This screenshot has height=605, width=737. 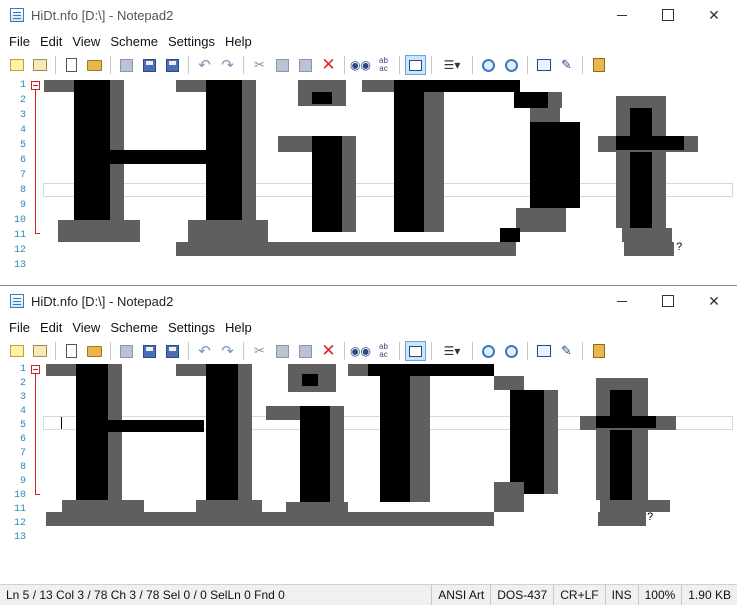 What do you see at coordinates (578, 595) in the screenshot?
I see `status-line-endings: CR+LF` at bounding box center [578, 595].